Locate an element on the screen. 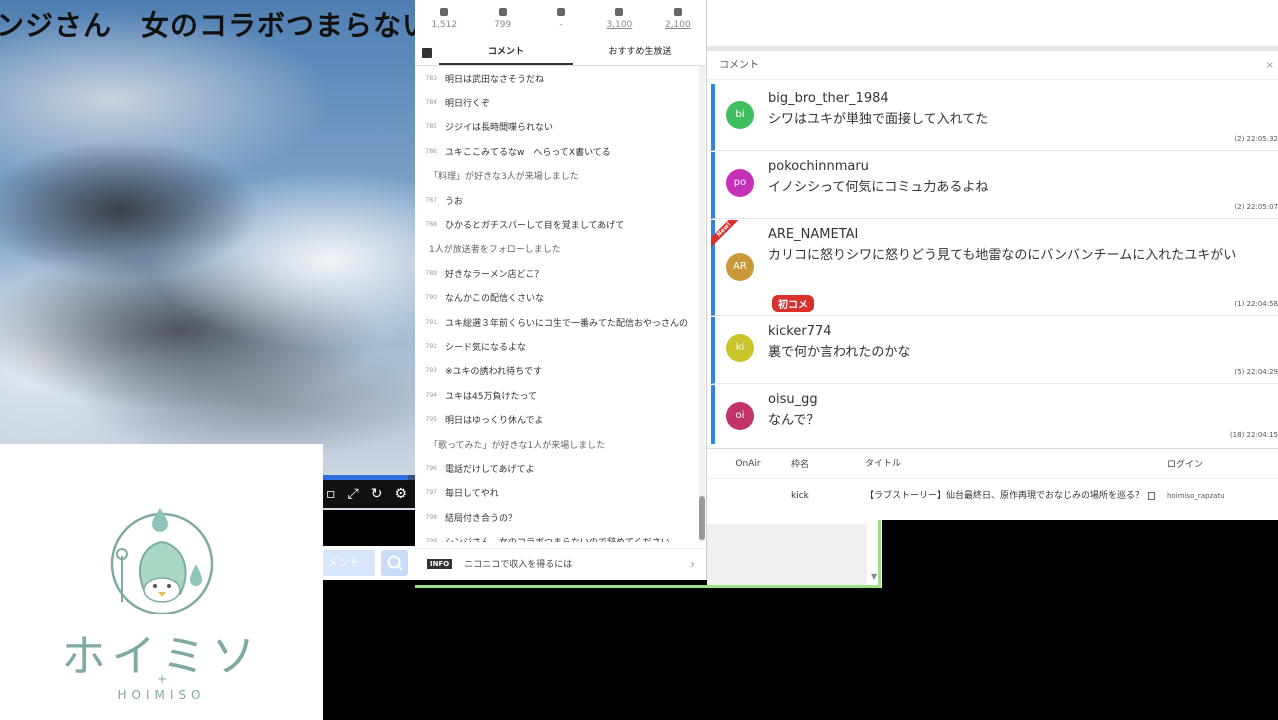 The image size is (1278, 720). reload-icon: ↻ is located at coordinates (377, 494).